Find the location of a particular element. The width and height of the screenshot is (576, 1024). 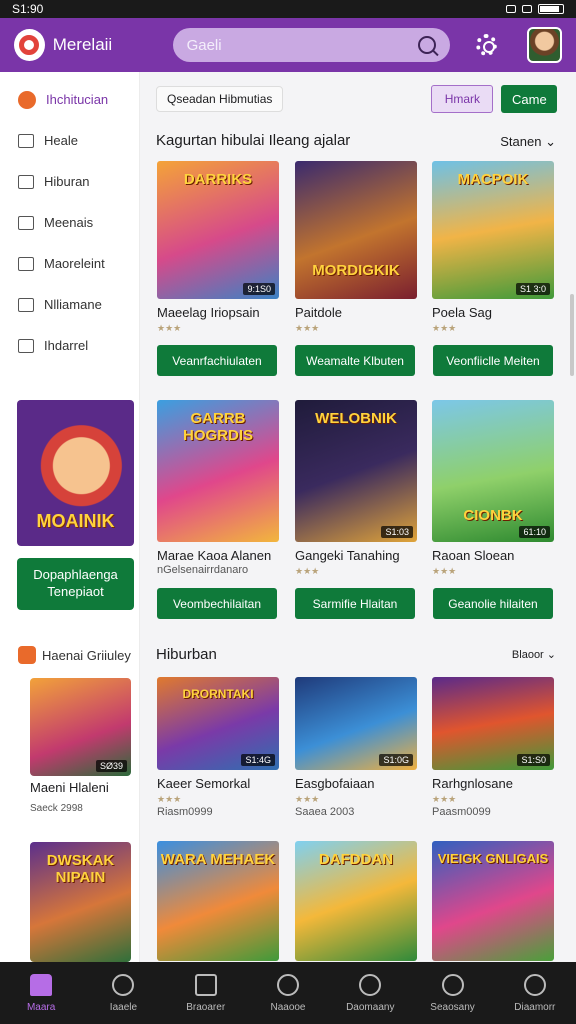

play-button: Veombechilaitan is located at coordinates (217, 603).